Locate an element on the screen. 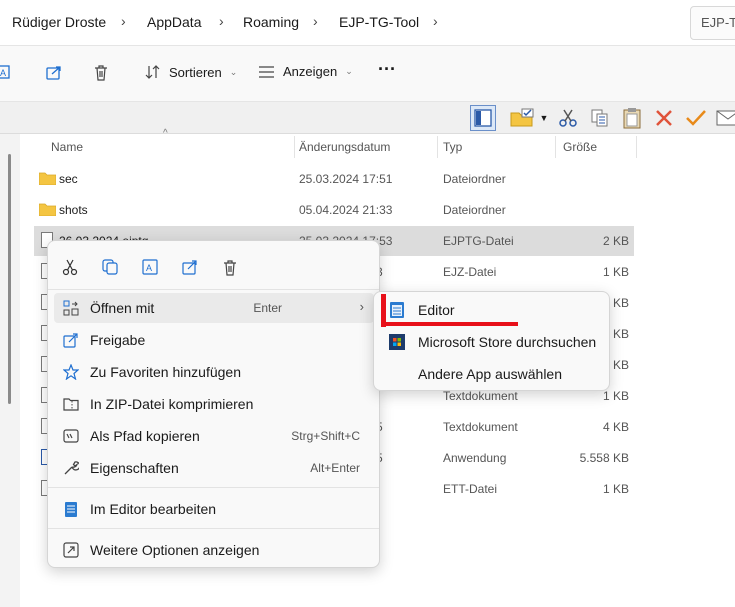  paste-button is located at coordinates (632, 118).